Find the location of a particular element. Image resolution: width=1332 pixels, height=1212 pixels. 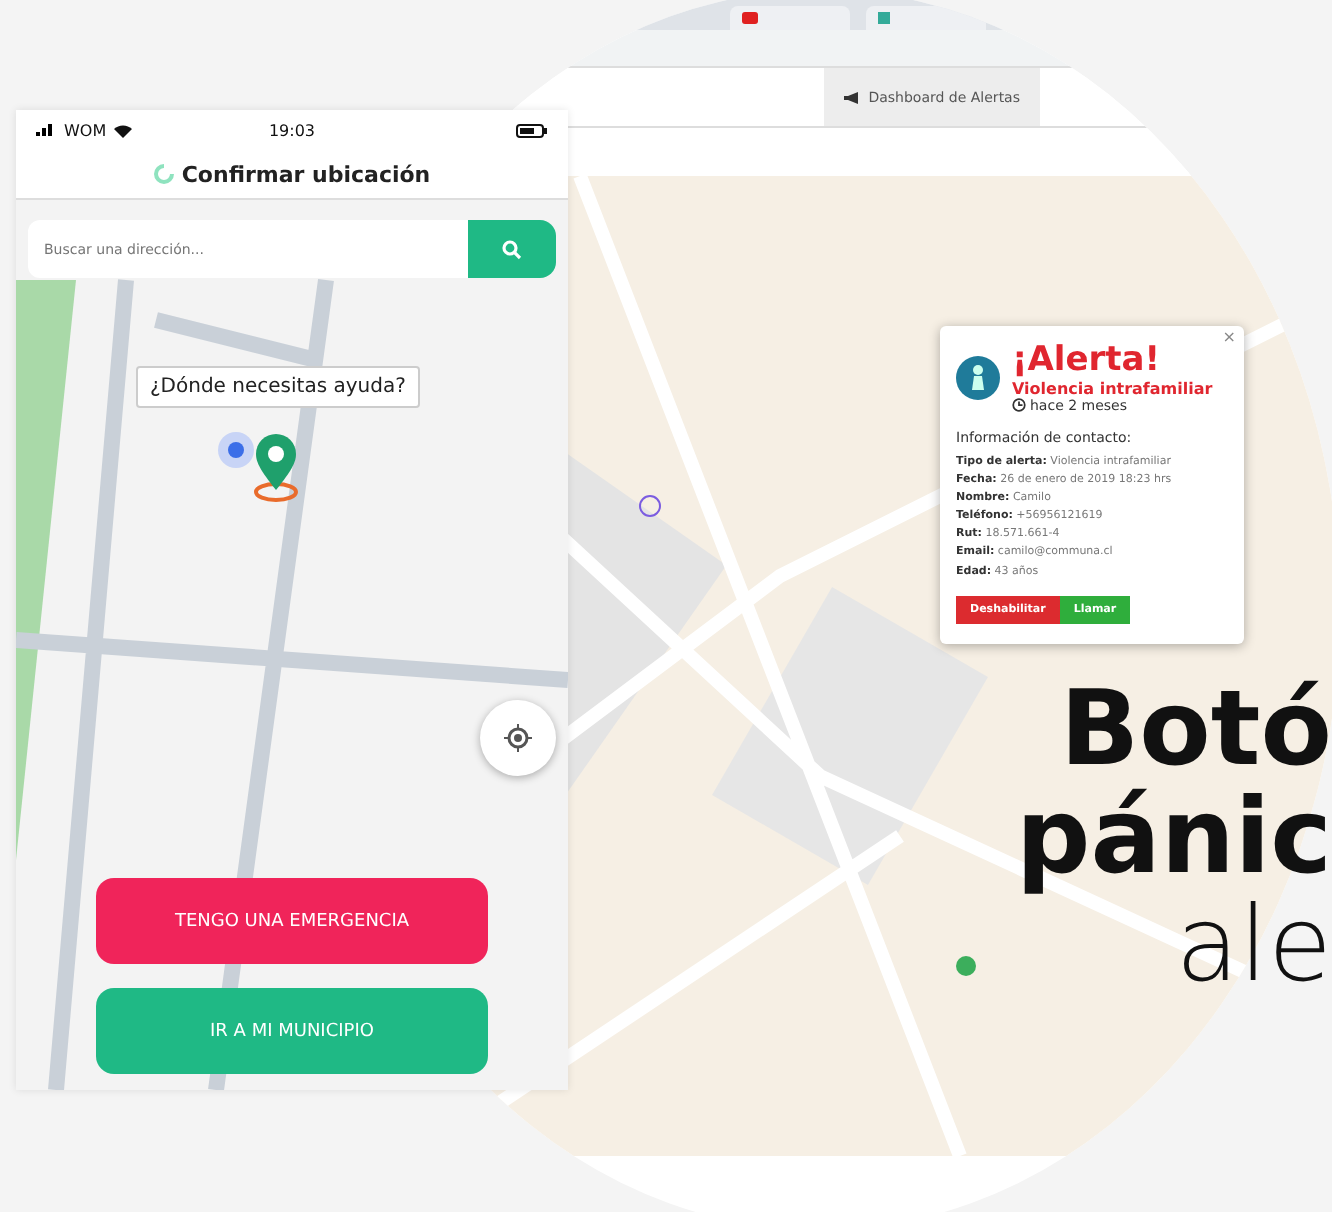

action-button: IR A MI MUNICIPIO is located at coordinates (292, 1031).